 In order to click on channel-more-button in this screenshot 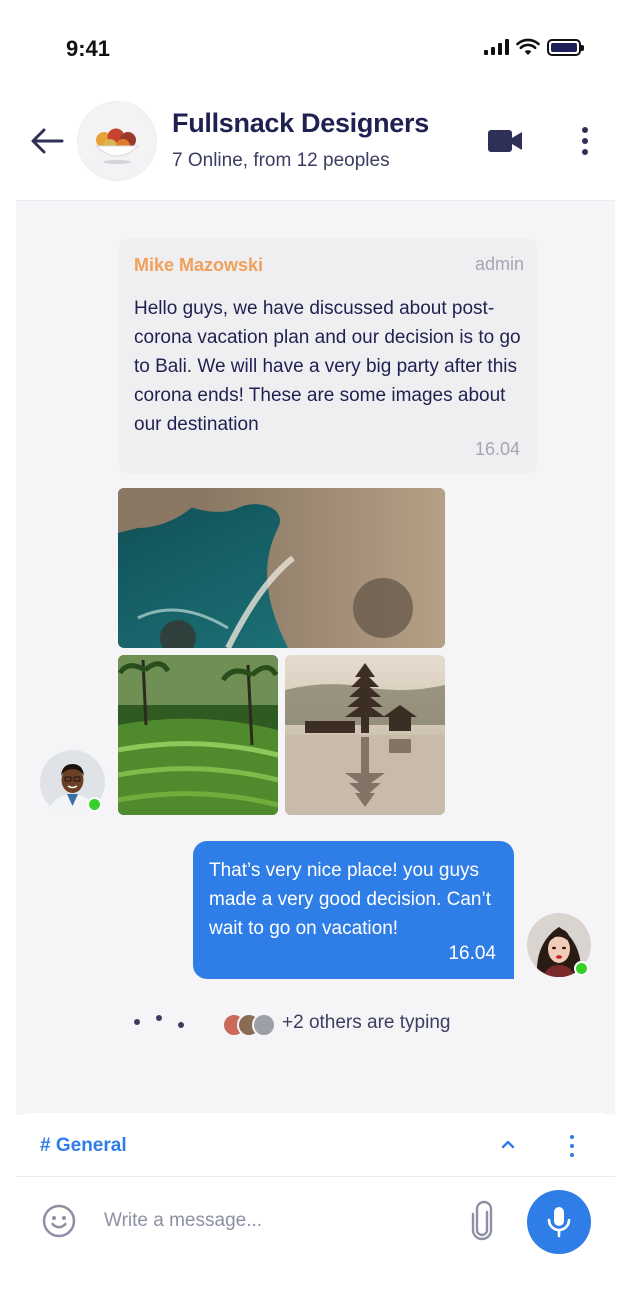, I will do `click(572, 1146)`.